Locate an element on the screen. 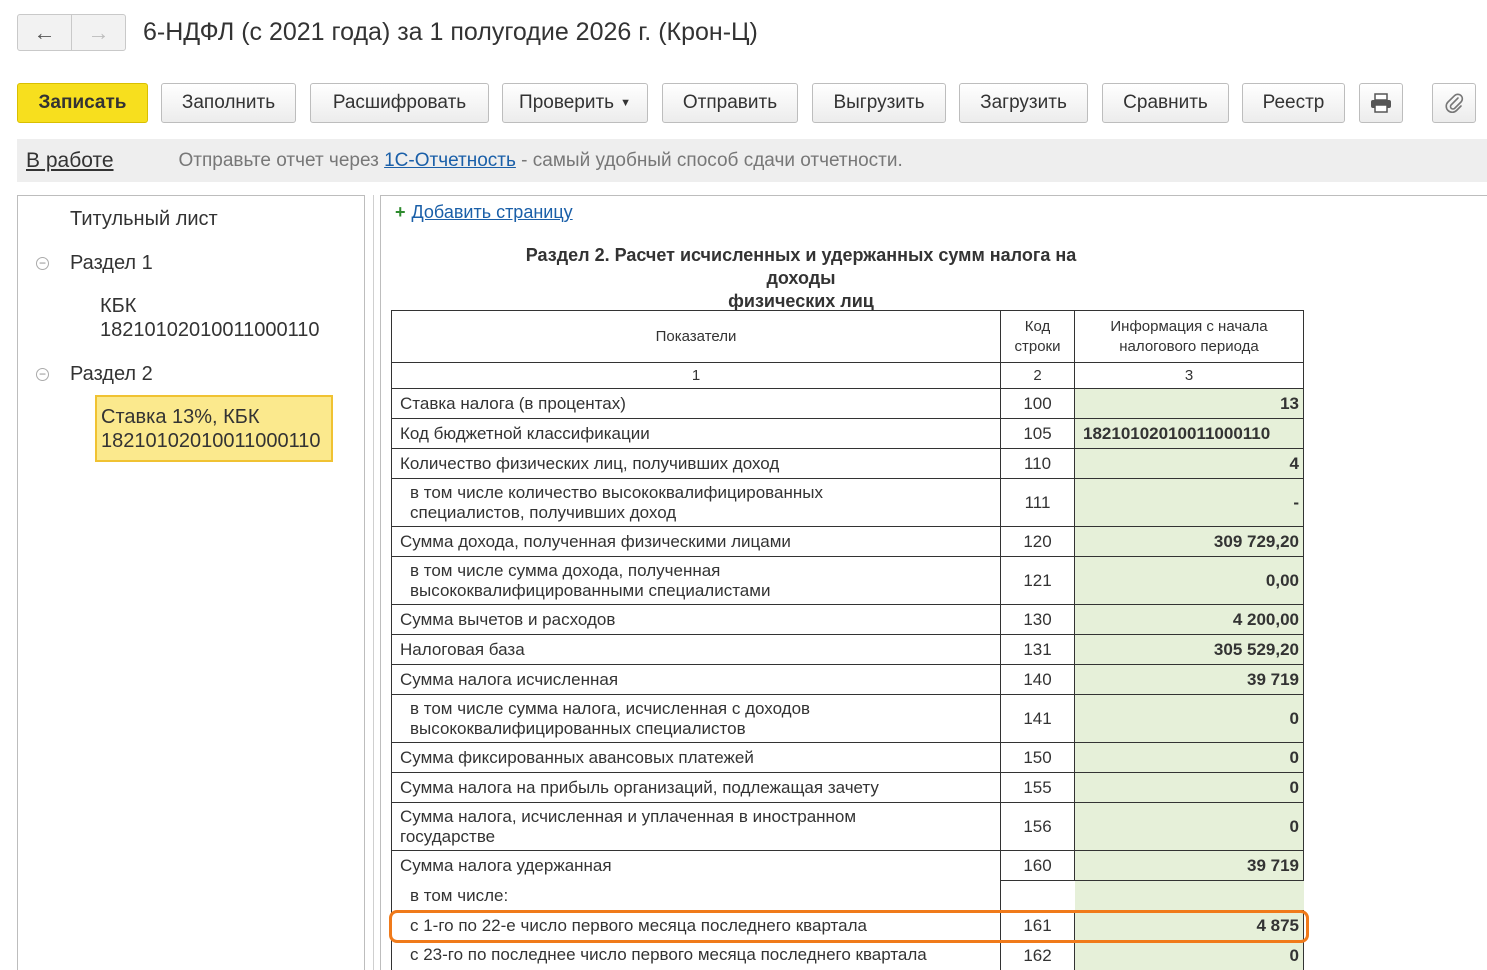 Image resolution: width=1487 pixels, height=970 pixels. row-code: 140 is located at coordinates (1037, 679).